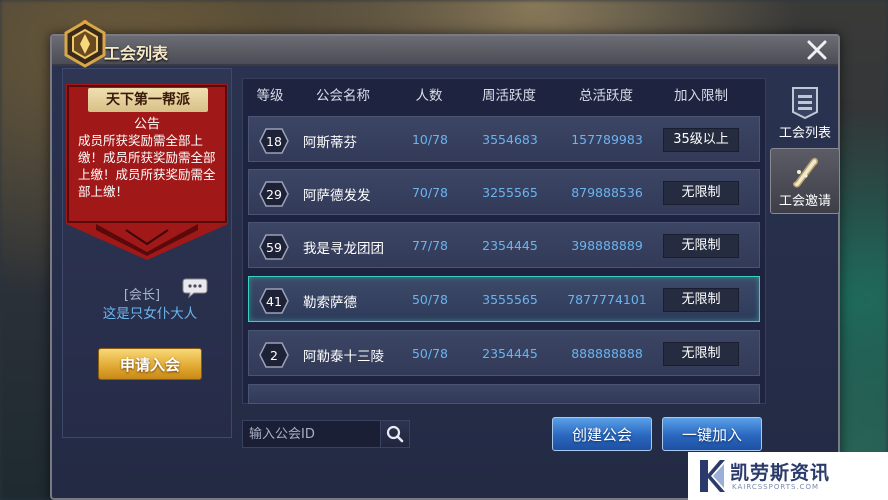  I want to click on header-members: 人数, so click(429, 96).